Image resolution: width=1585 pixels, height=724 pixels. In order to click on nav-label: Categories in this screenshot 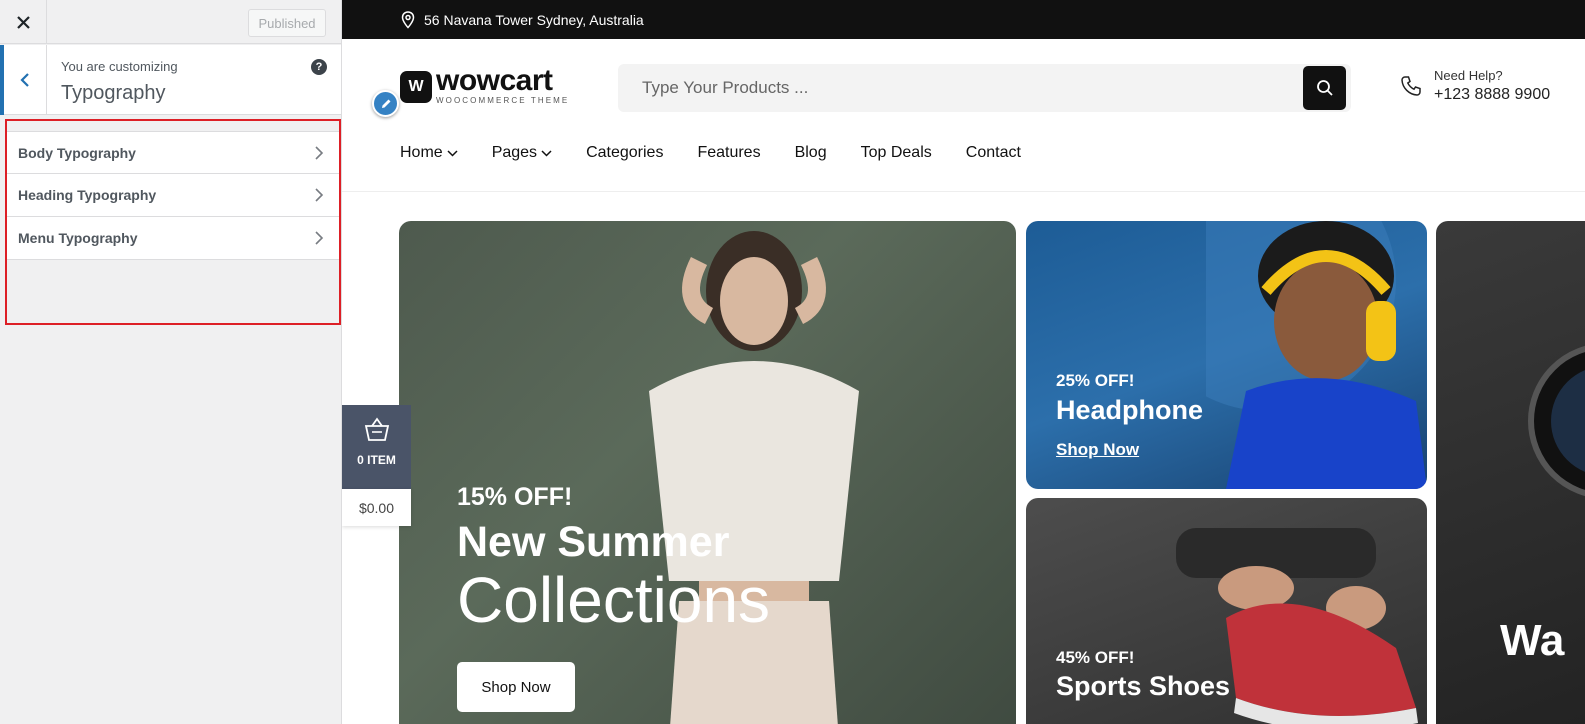, I will do `click(625, 152)`.